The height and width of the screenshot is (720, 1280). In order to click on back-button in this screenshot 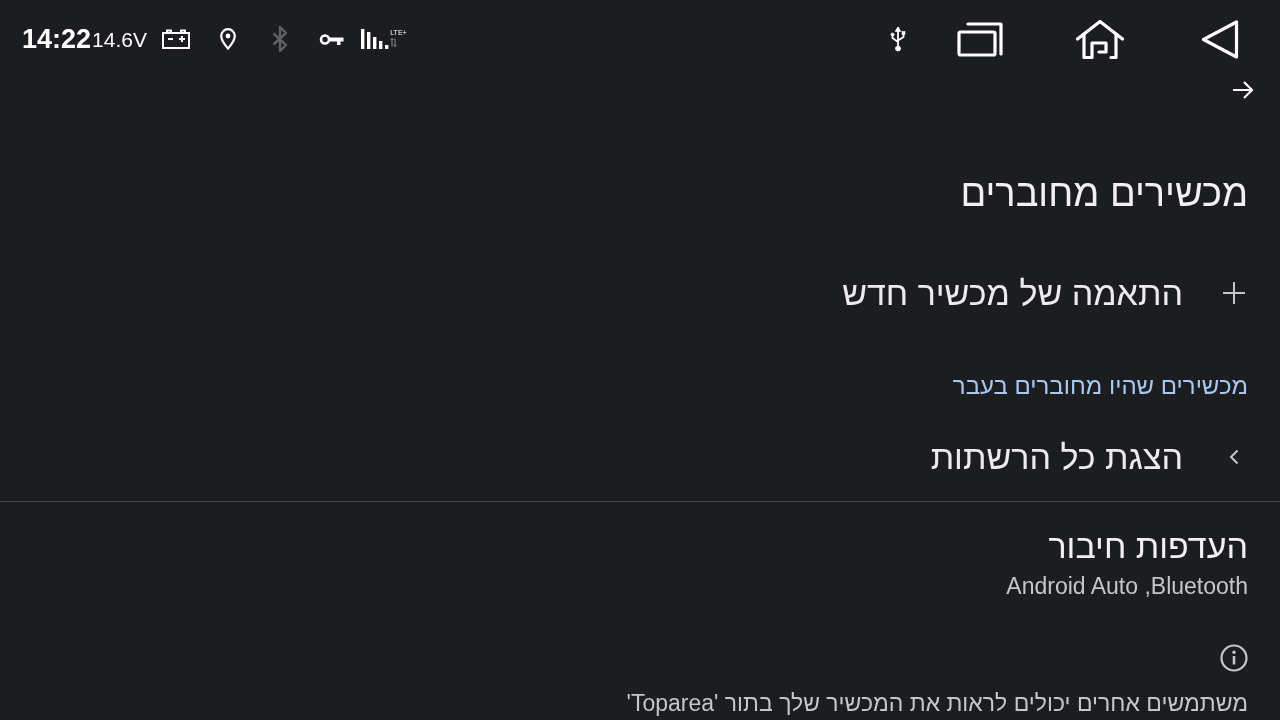, I will do `click(1220, 39)`.